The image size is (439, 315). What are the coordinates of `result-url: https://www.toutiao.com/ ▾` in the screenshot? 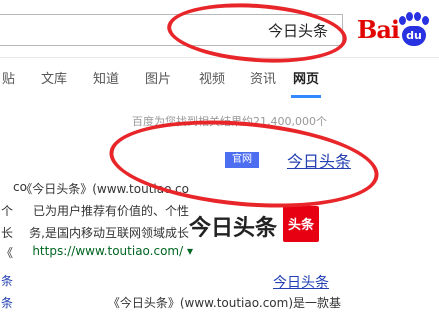 It's located at (112, 251).